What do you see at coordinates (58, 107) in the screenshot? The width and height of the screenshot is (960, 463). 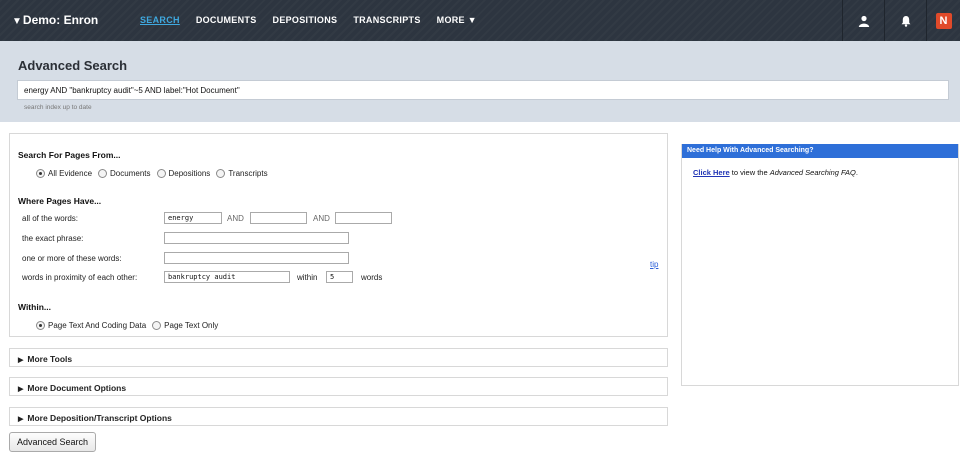 I see `index-status-text: search index up to date` at bounding box center [58, 107].